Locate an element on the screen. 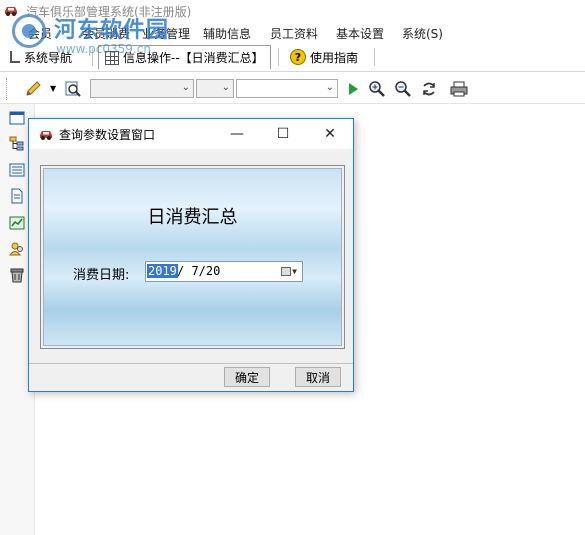 This screenshot has width=585, height=535. trash-icon is located at coordinates (17, 275).